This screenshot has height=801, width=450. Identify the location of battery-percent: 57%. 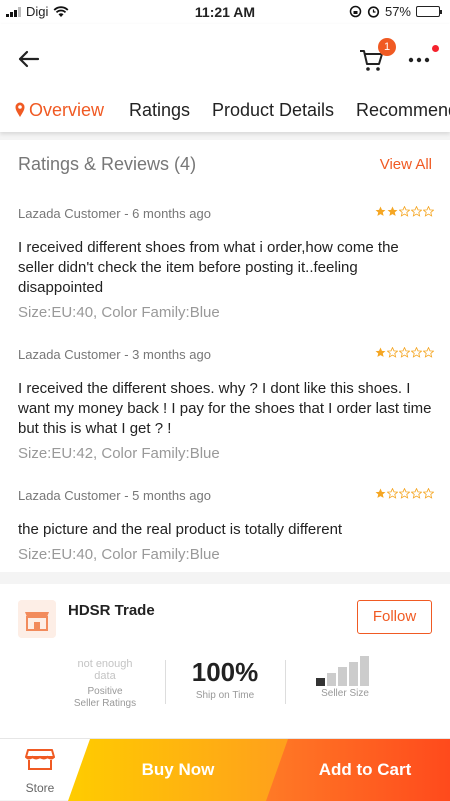
(397, 11).